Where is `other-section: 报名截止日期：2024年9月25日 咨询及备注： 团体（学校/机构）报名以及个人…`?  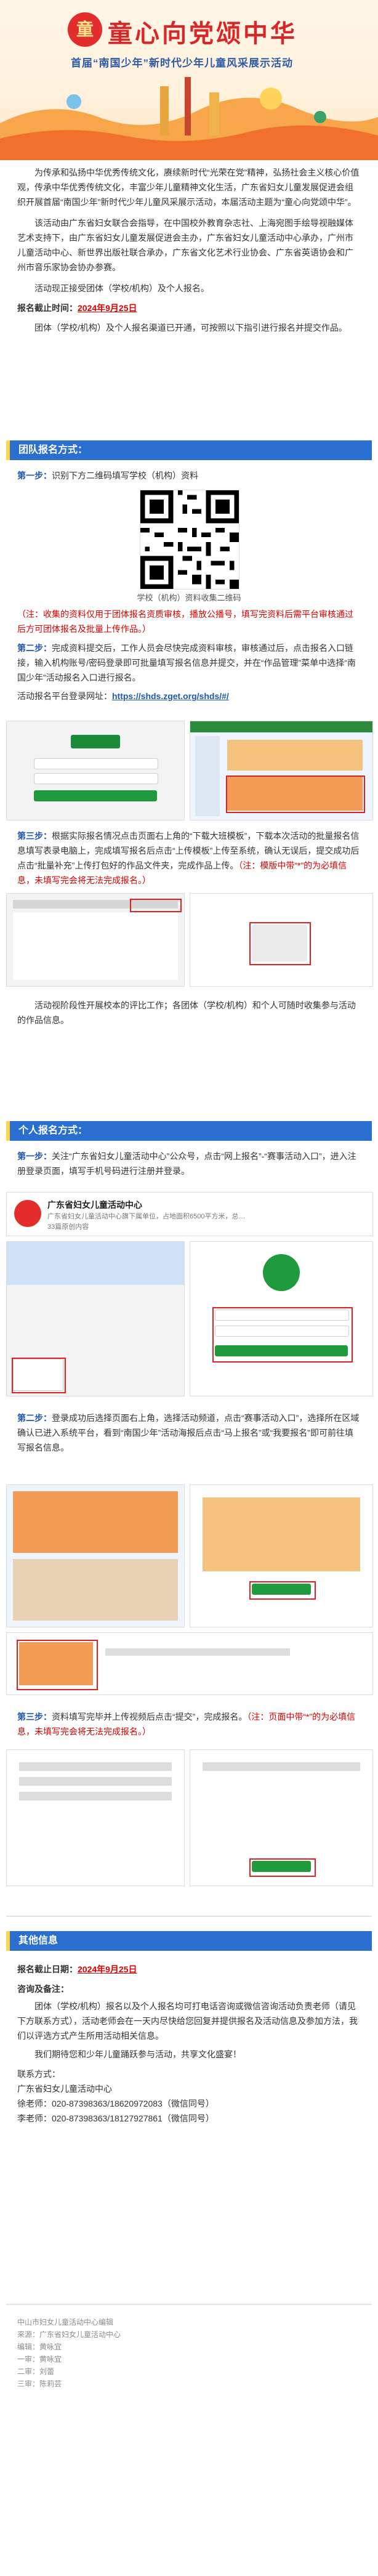 other-section: 报名截止日期：2024年9月25日 咨询及备注： 团体（学校/机构）报名以及个人… is located at coordinates (189, 2044).